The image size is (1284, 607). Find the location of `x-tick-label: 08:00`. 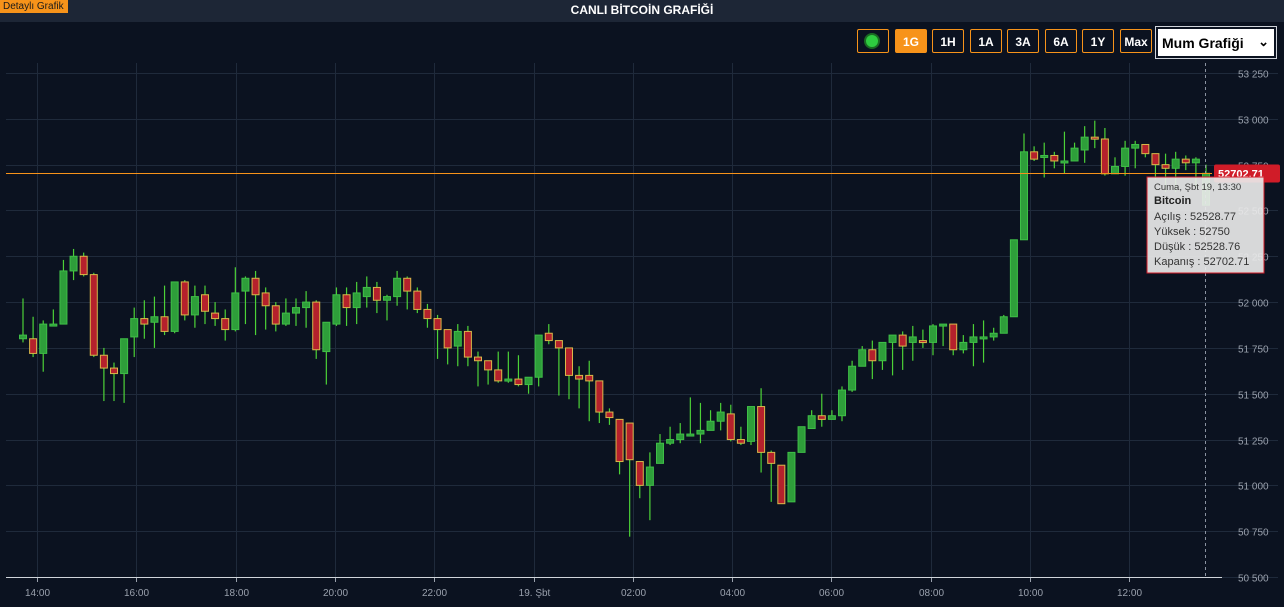

x-tick-label: 08:00 is located at coordinates (931, 593).